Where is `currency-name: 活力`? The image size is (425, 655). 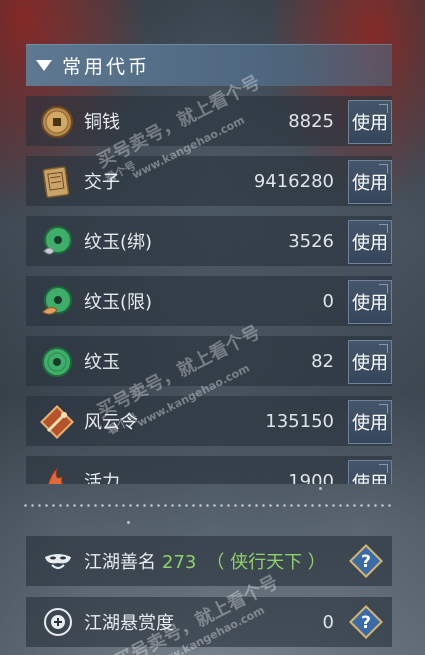
currency-name: 活力 is located at coordinates (102, 478).